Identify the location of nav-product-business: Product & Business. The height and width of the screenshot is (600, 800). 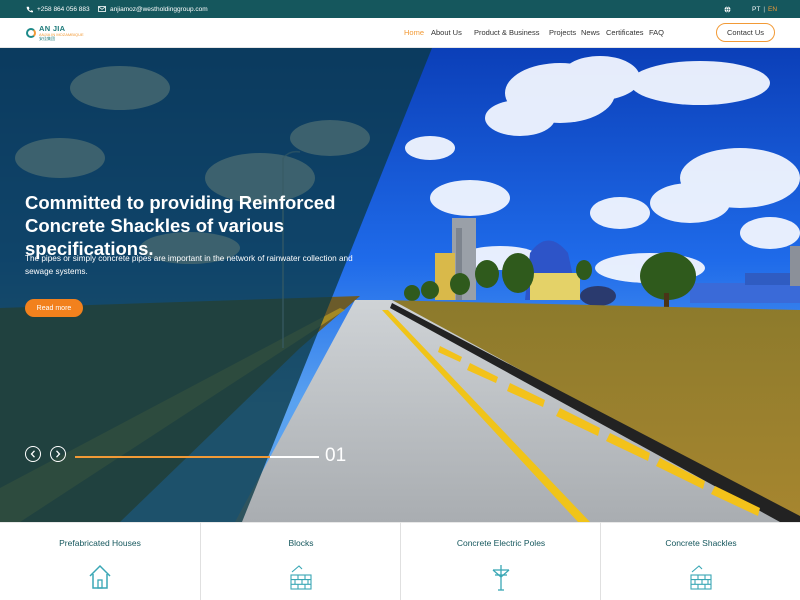
(506, 33).